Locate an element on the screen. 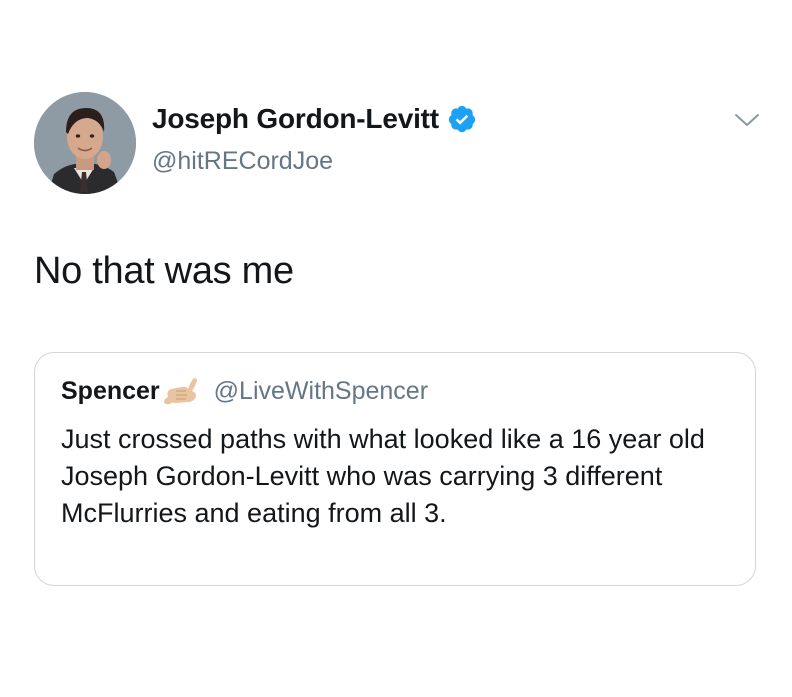 The height and width of the screenshot is (697, 792). avatar is located at coordinates (85, 143).